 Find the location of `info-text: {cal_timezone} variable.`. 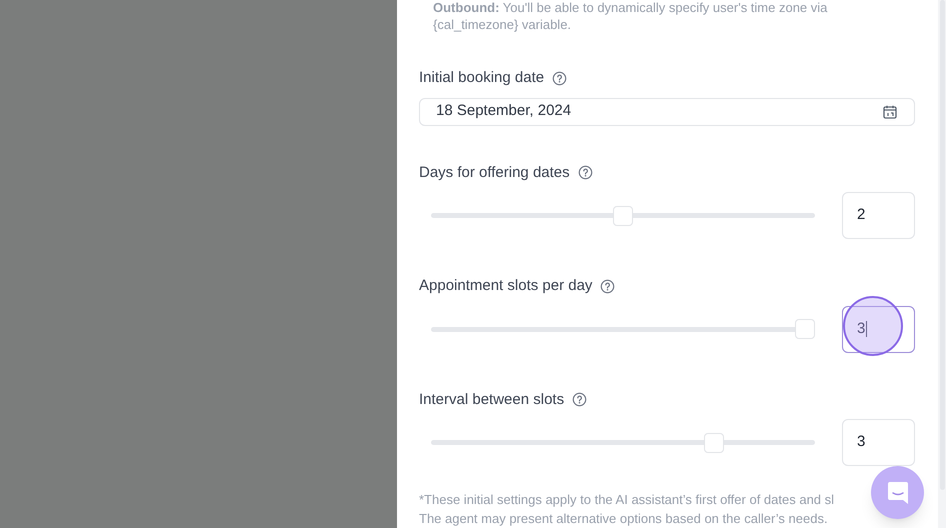

info-text: {cal_timezone} variable. is located at coordinates (502, 24).